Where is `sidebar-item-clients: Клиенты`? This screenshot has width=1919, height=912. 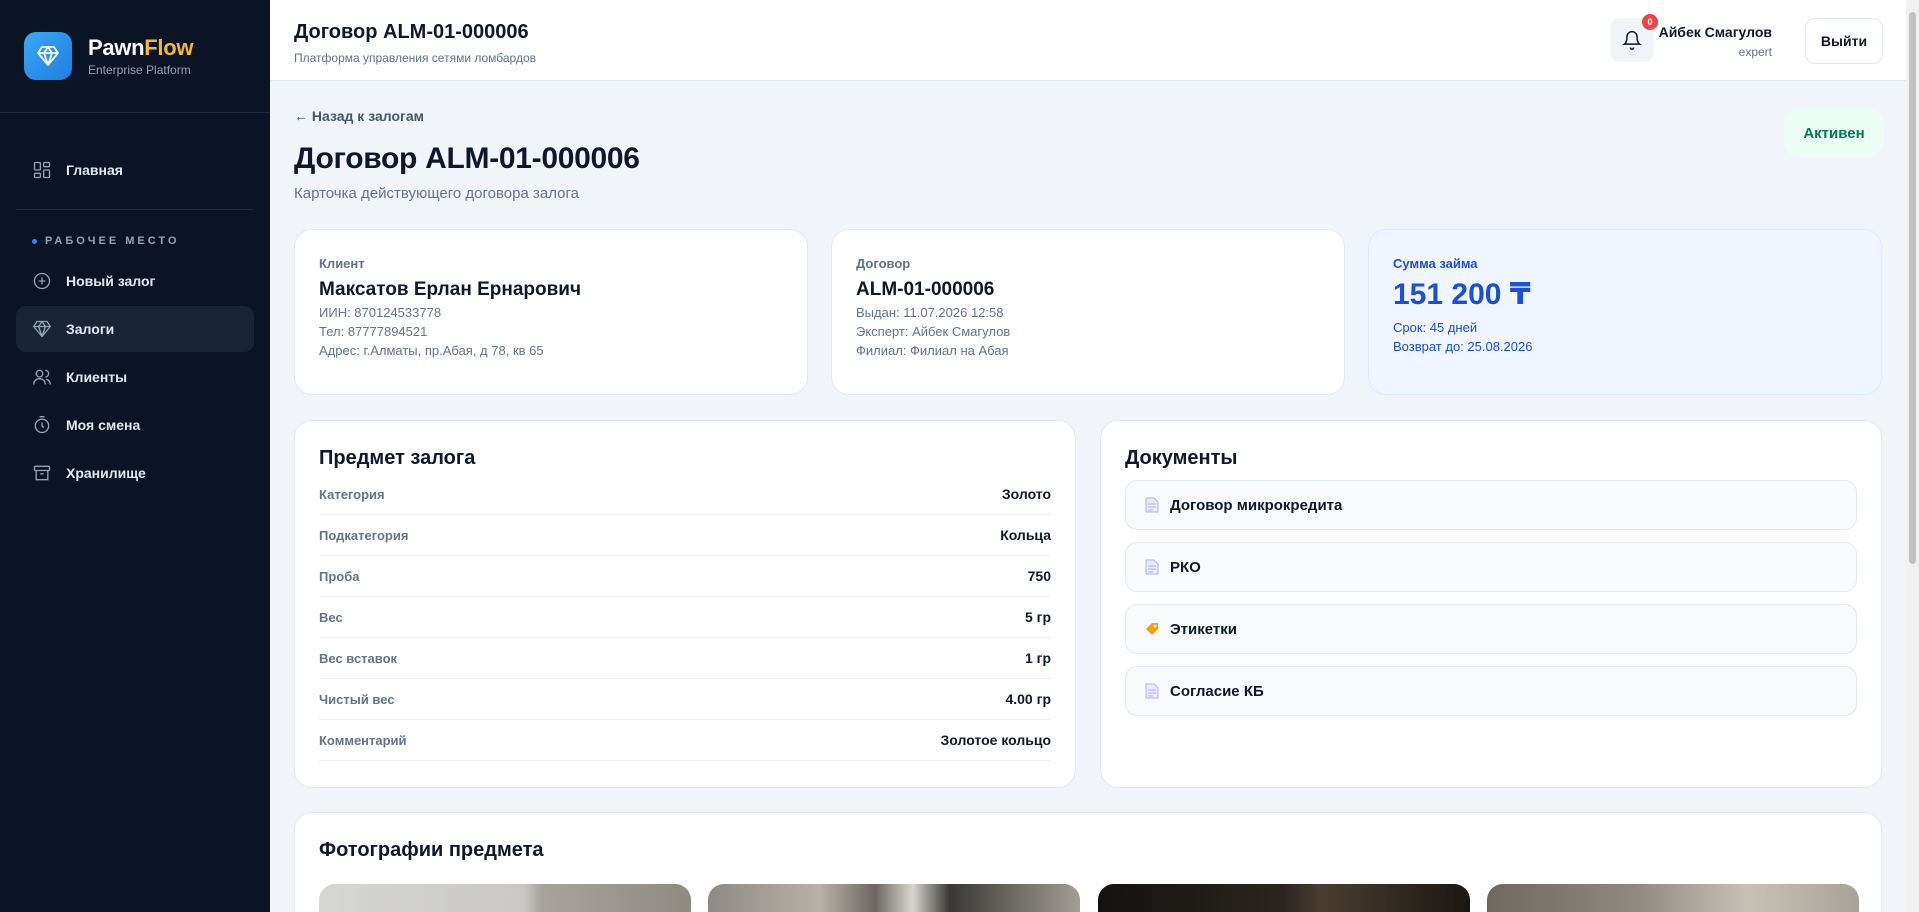
sidebar-item-clients: Клиенты is located at coordinates (135, 377).